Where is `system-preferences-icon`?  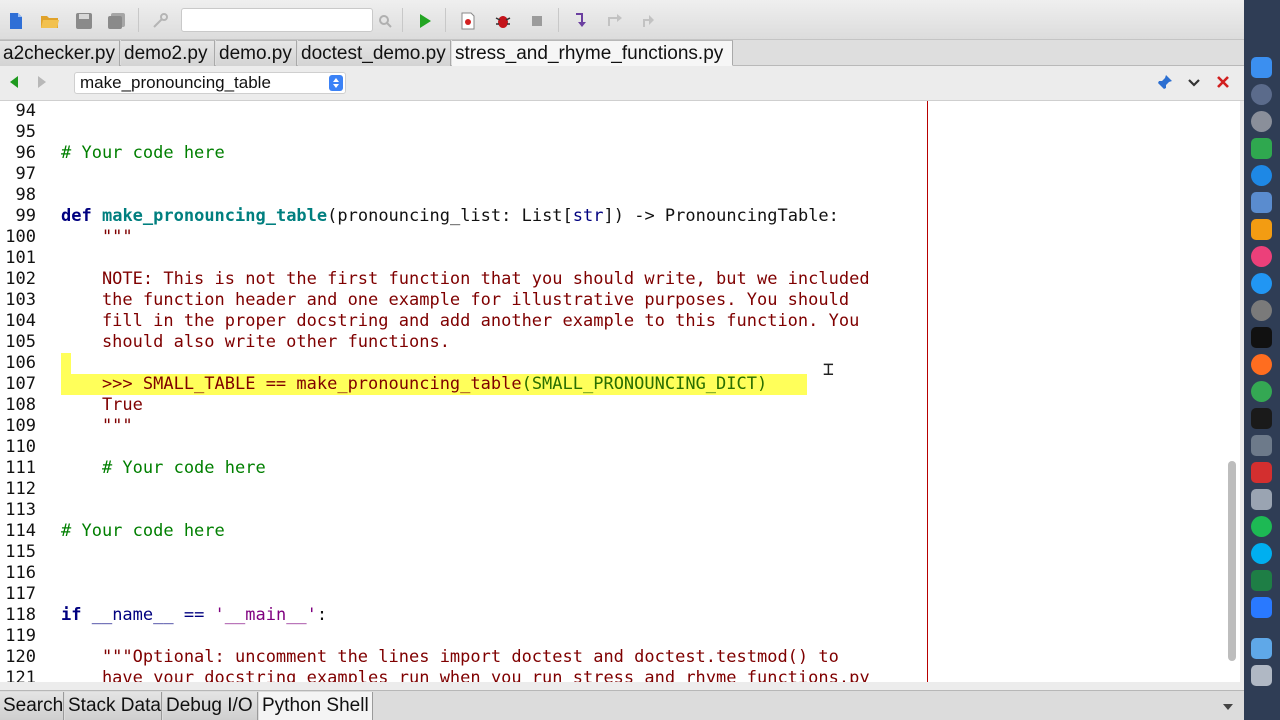 system-preferences-icon is located at coordinates (1261, 310).